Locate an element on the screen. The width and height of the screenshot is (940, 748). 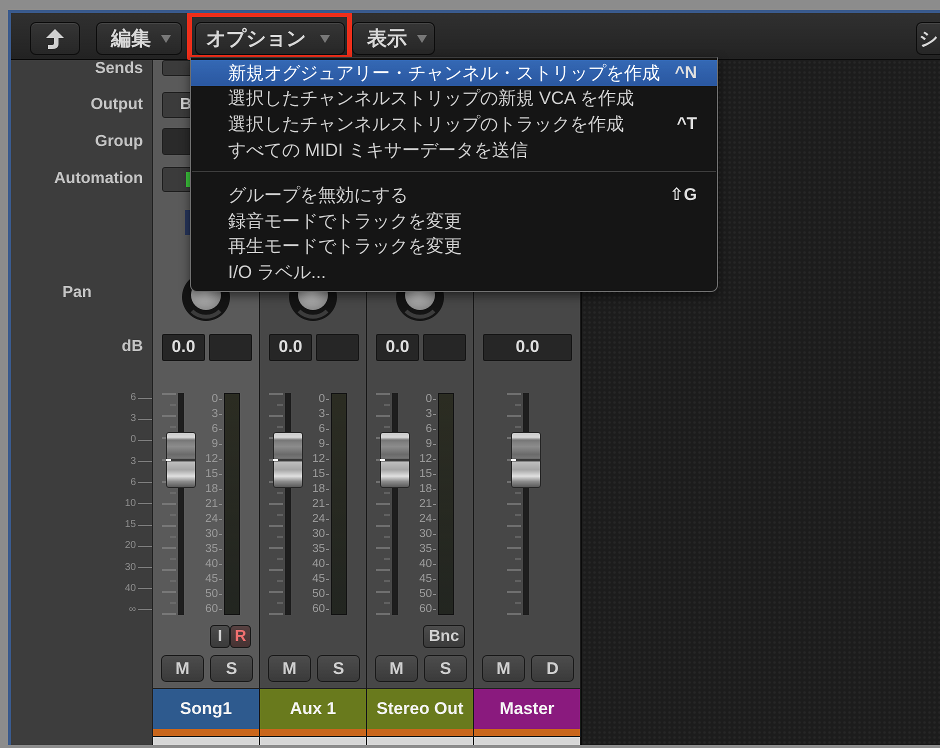
menu-item: 録音モードでトラックを変更 is located at coordinates (454, 221).